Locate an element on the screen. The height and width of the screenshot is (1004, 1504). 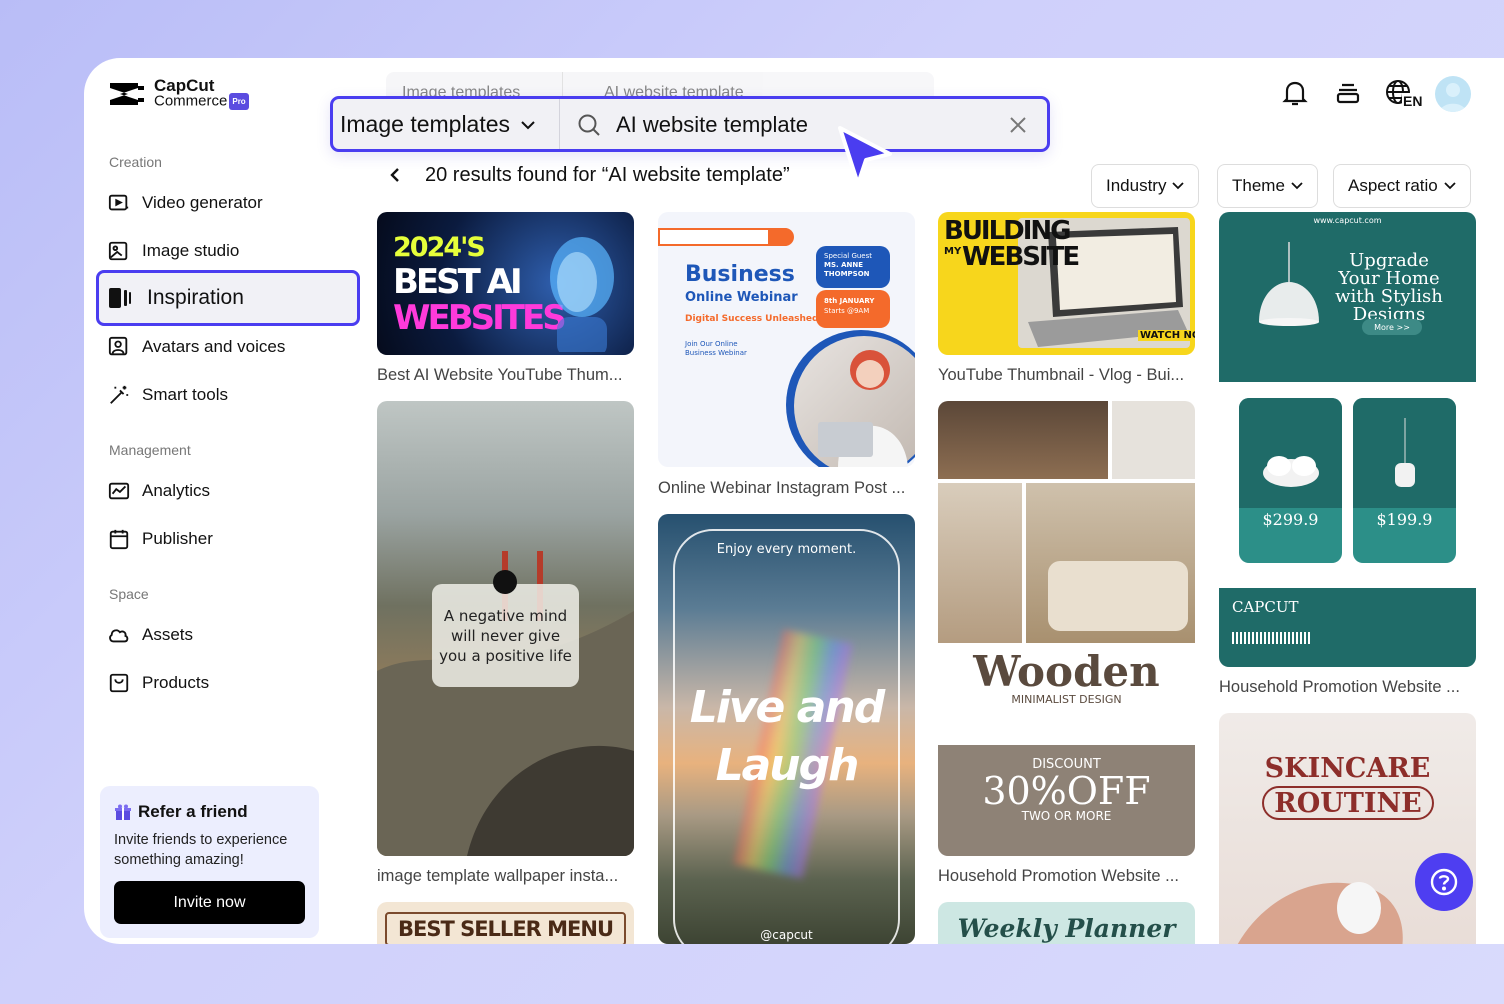
inspiration-icon is located at coordinates (120, 298).